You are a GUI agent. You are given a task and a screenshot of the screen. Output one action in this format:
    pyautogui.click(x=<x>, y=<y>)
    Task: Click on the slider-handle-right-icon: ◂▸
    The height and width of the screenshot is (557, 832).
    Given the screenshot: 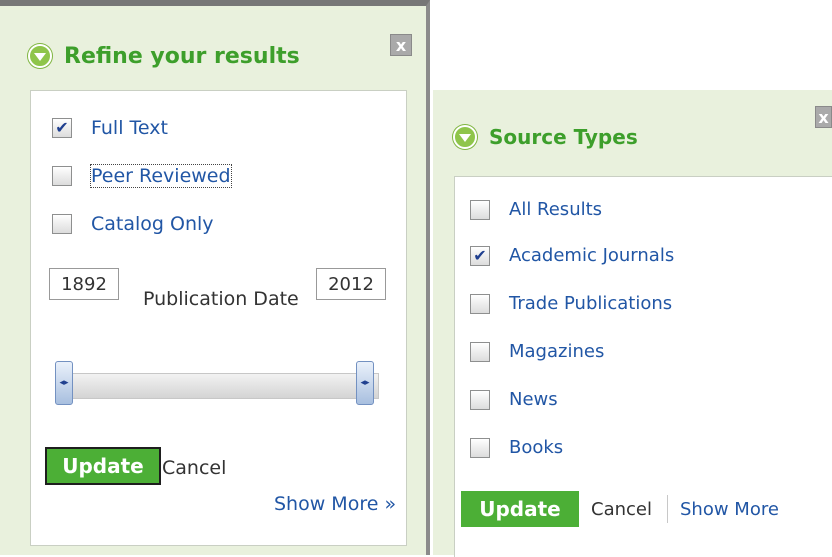 What is the action you would take?
    pyautogui.click(x=365, y=383)
    